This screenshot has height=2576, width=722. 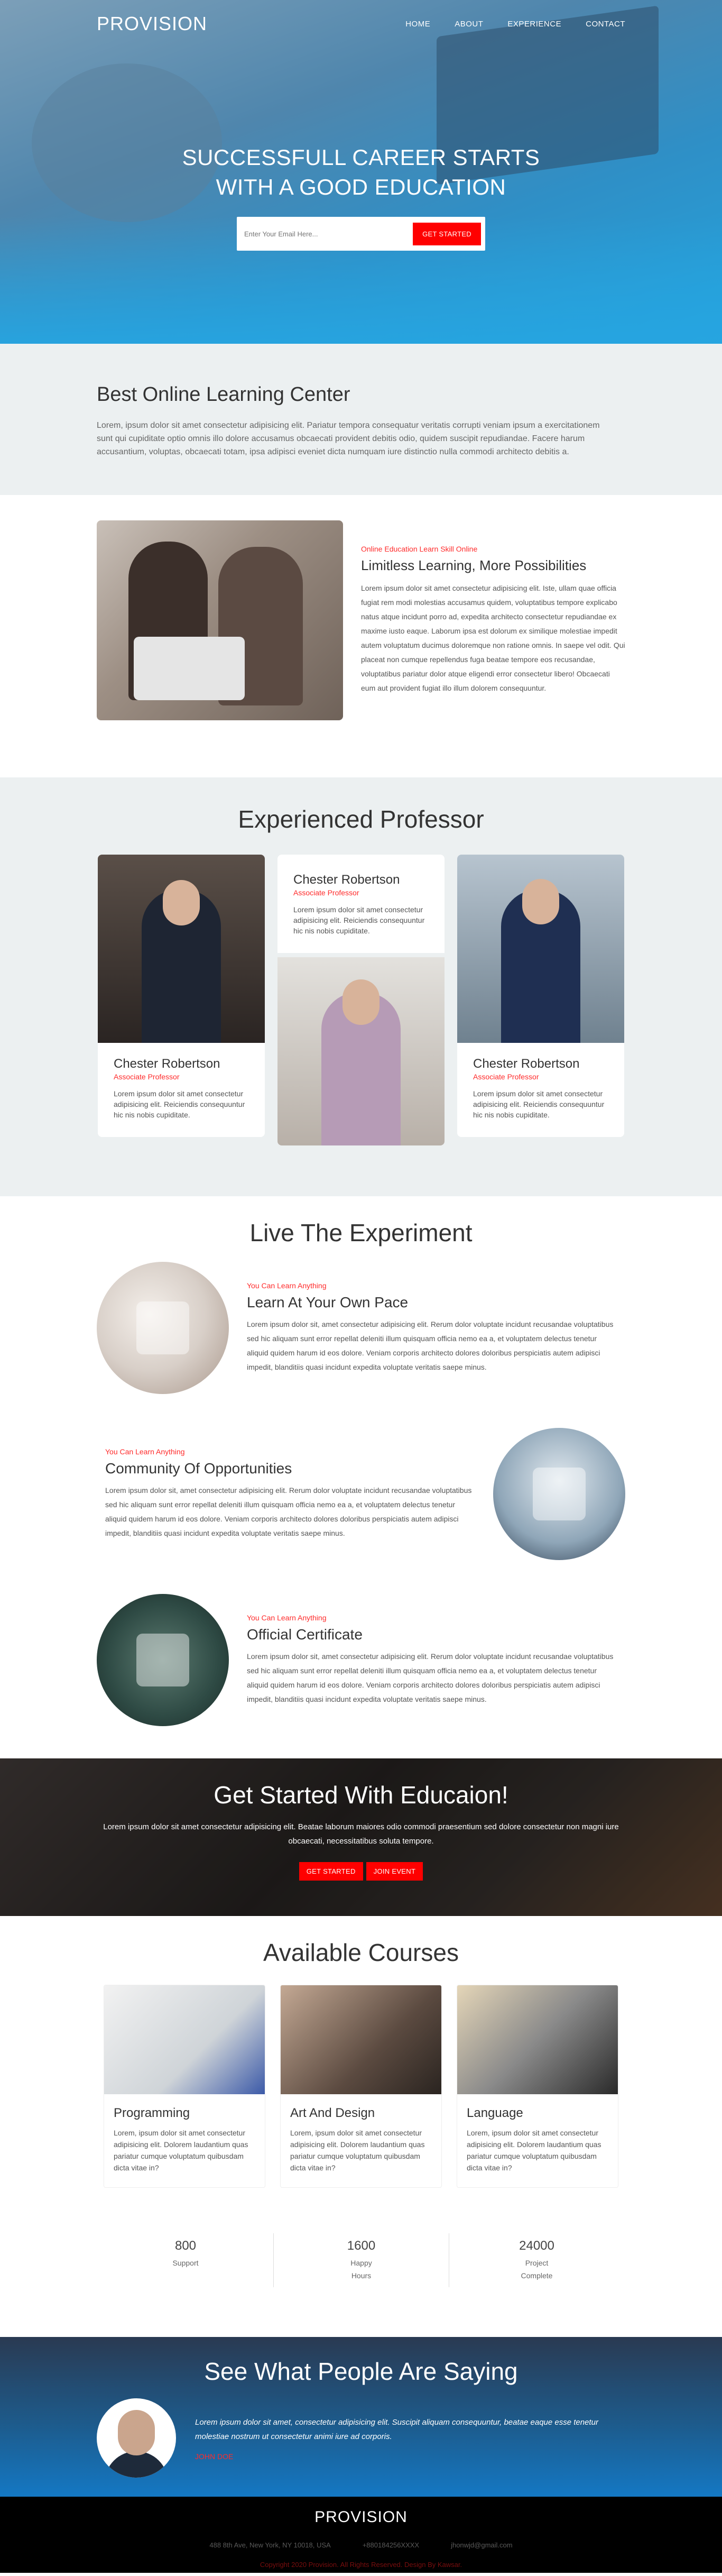 What do you see at coordinates (215, 2457) in the screenshot?
I see `testimonial-author: JOHN DOE` at bounding box center [215, 2457].